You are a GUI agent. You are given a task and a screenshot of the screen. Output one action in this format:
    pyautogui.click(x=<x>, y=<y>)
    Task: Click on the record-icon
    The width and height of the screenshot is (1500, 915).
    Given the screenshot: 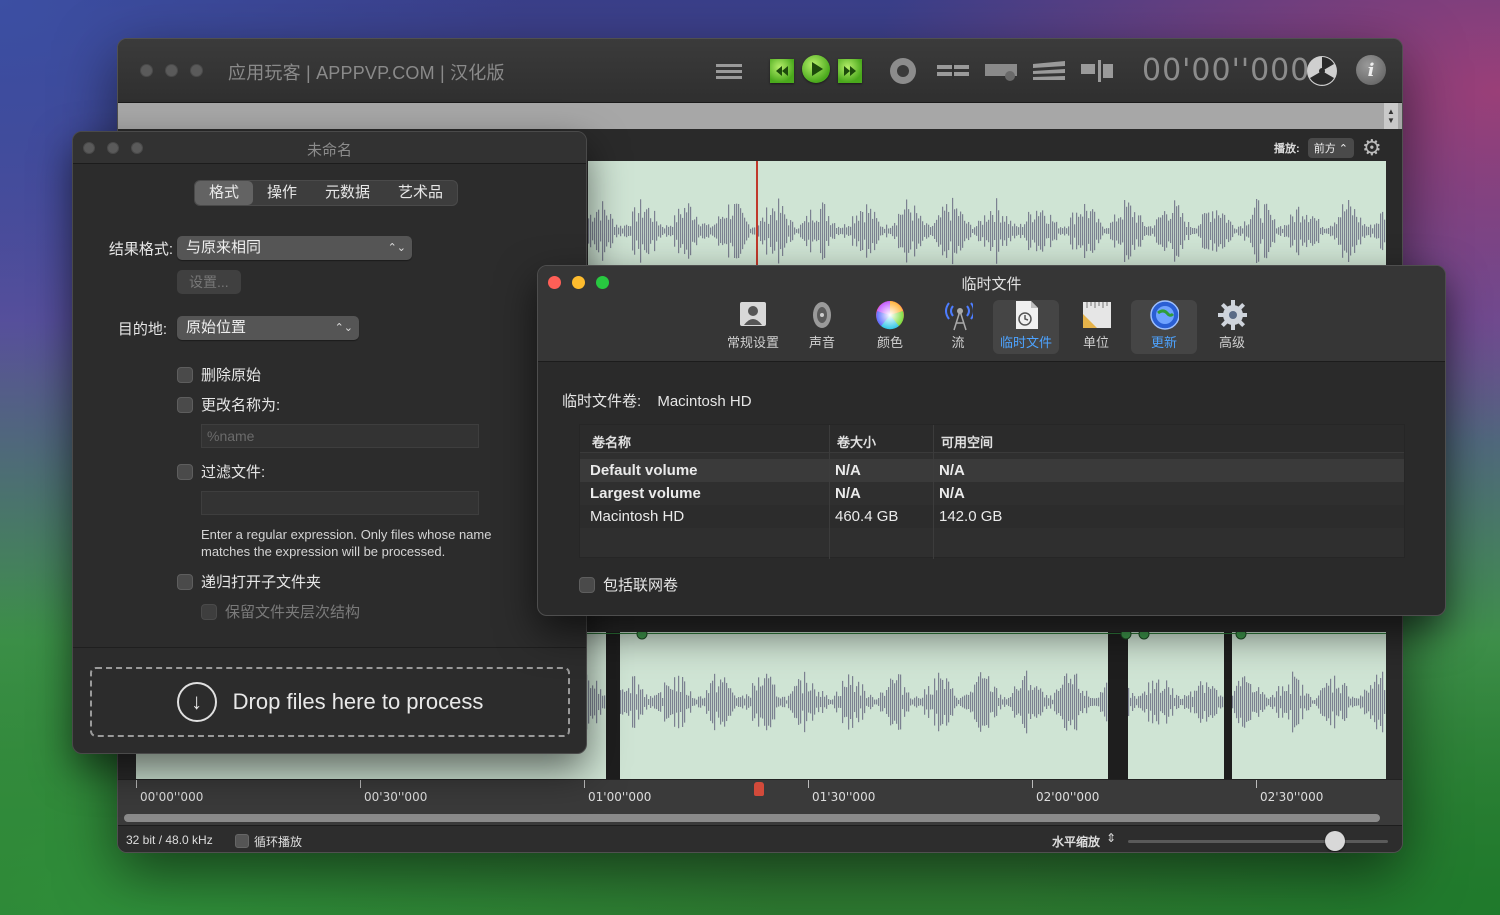 What is the action you would take?
    pyautogui.click(x=903, y=71)
    